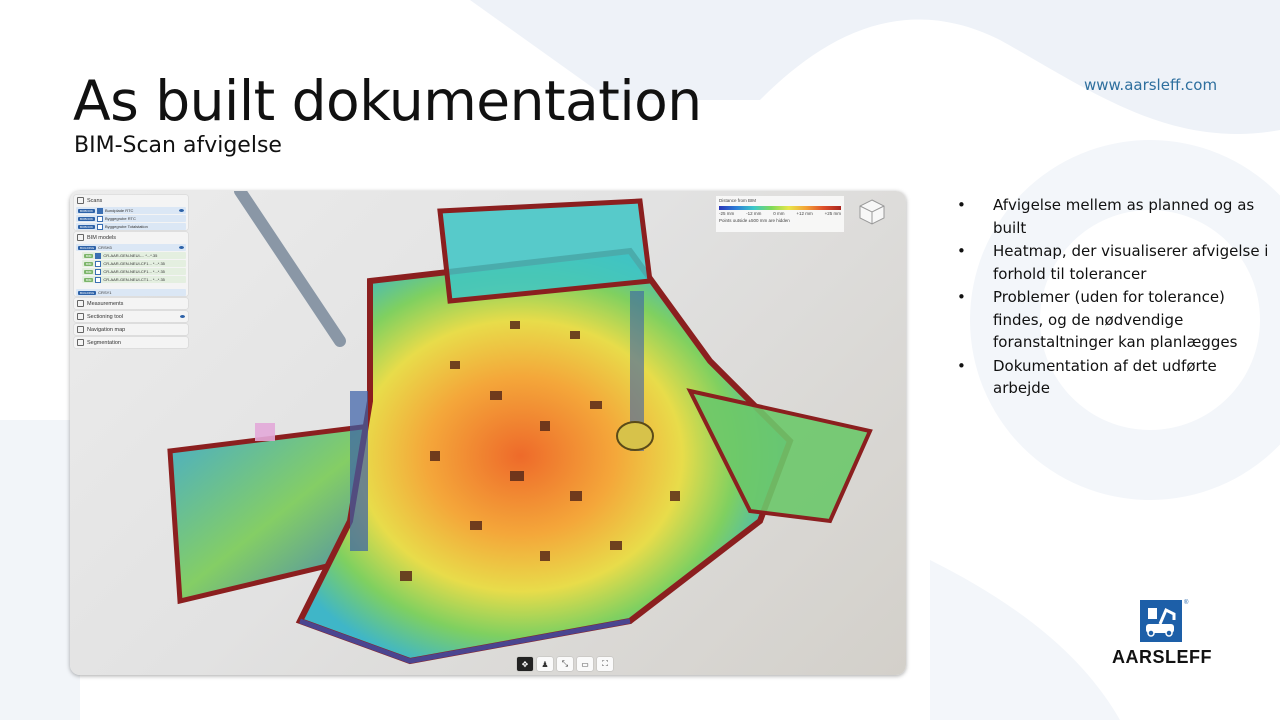  Describe the element at coordinates (585, 664) in the screenshot. I see `screen-icon: ▭` at that location.